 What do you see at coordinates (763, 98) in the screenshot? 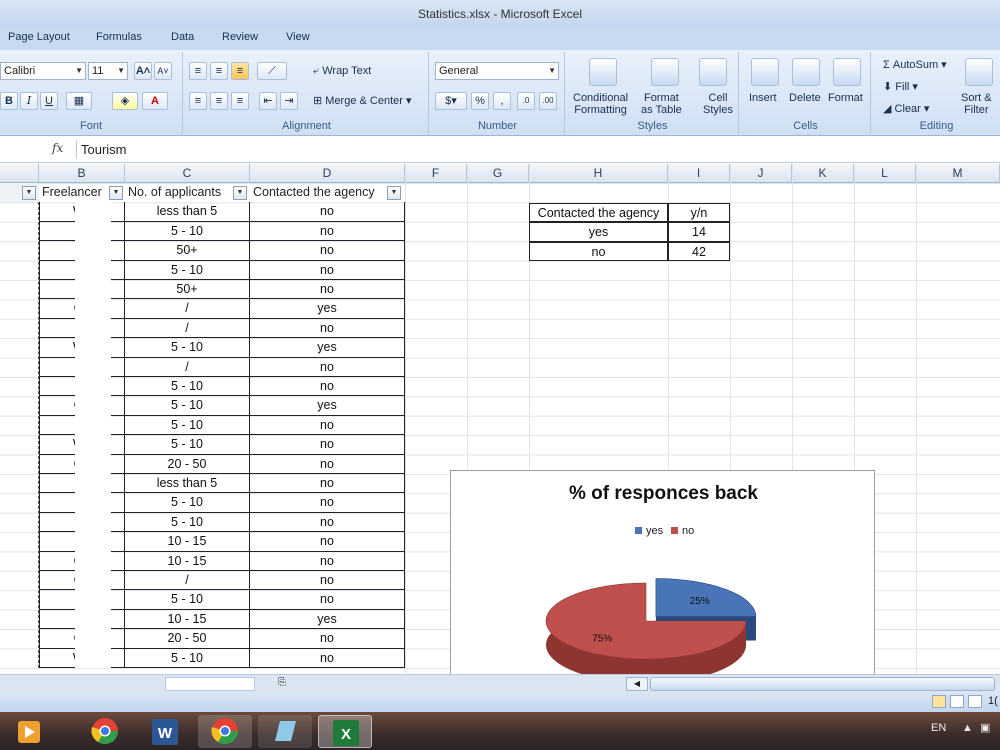
I see `insert-button: Insert` at bounding box center [763, 98].